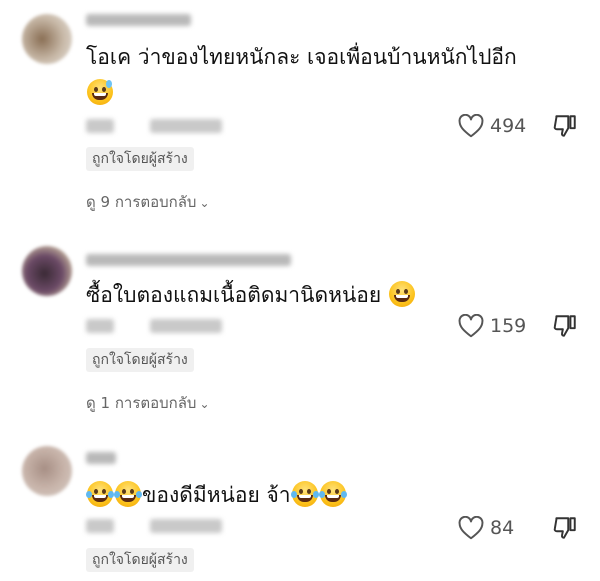  I want to click on like-button: 494, so click(492, 126).